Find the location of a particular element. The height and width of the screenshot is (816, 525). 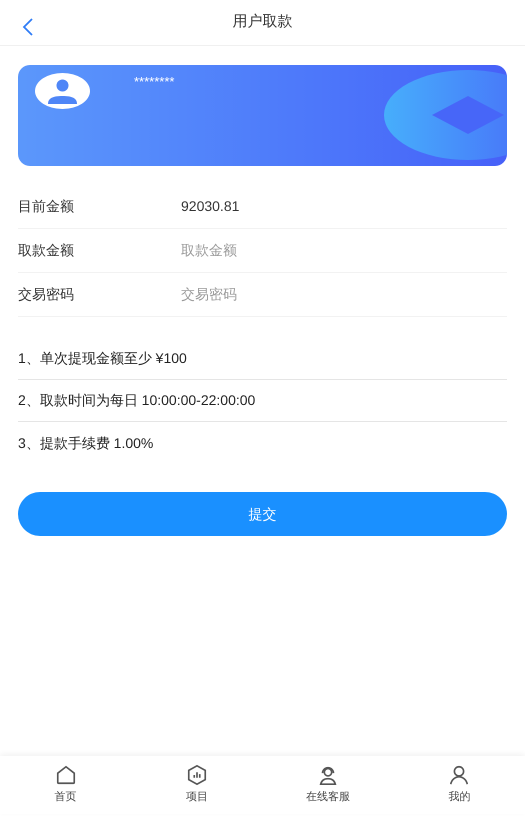

tab-item: 在线客服 is located at coordinates (328, 785).